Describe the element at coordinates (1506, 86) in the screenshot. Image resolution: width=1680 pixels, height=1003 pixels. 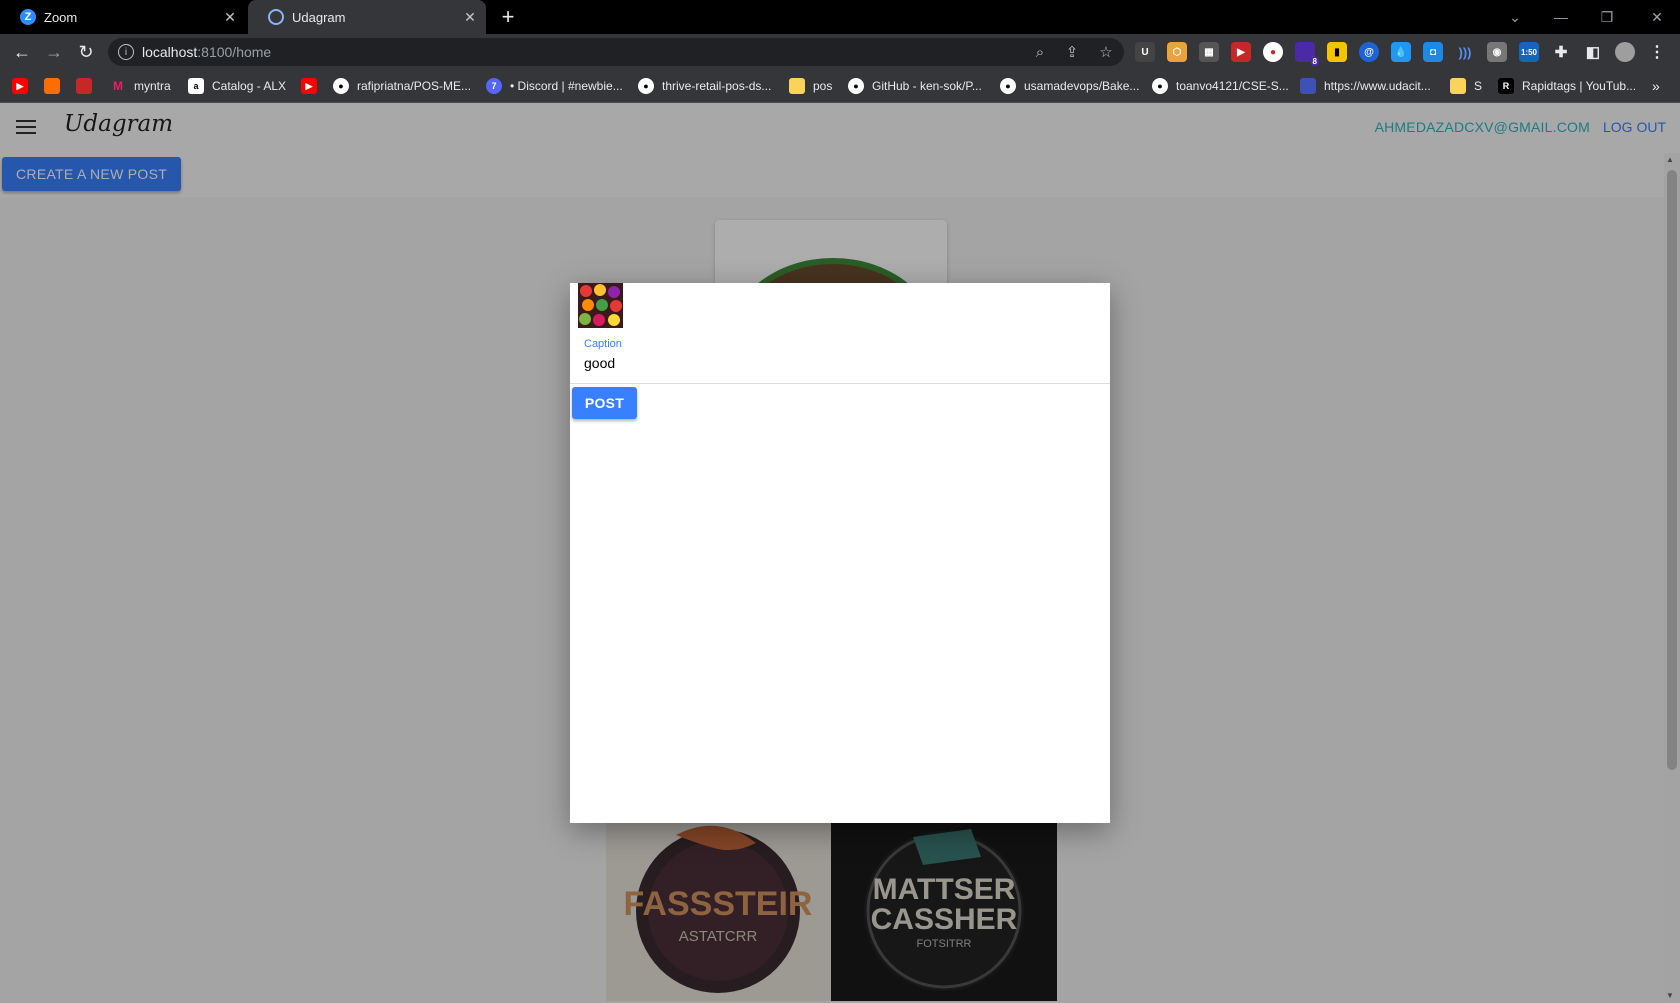
I see `rapidtags-icon: R` at that location.